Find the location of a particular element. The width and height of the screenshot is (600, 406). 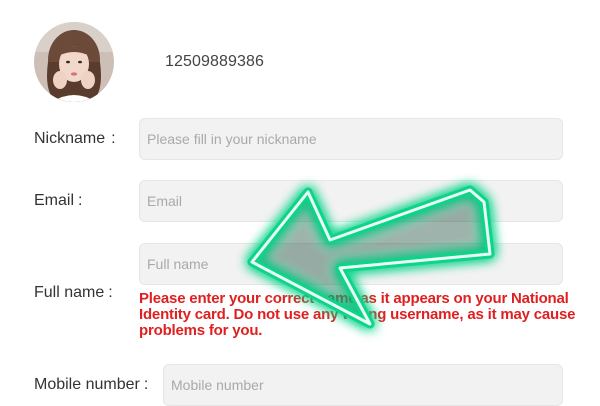

email-label: Email: is located at coordinates (58, 201).